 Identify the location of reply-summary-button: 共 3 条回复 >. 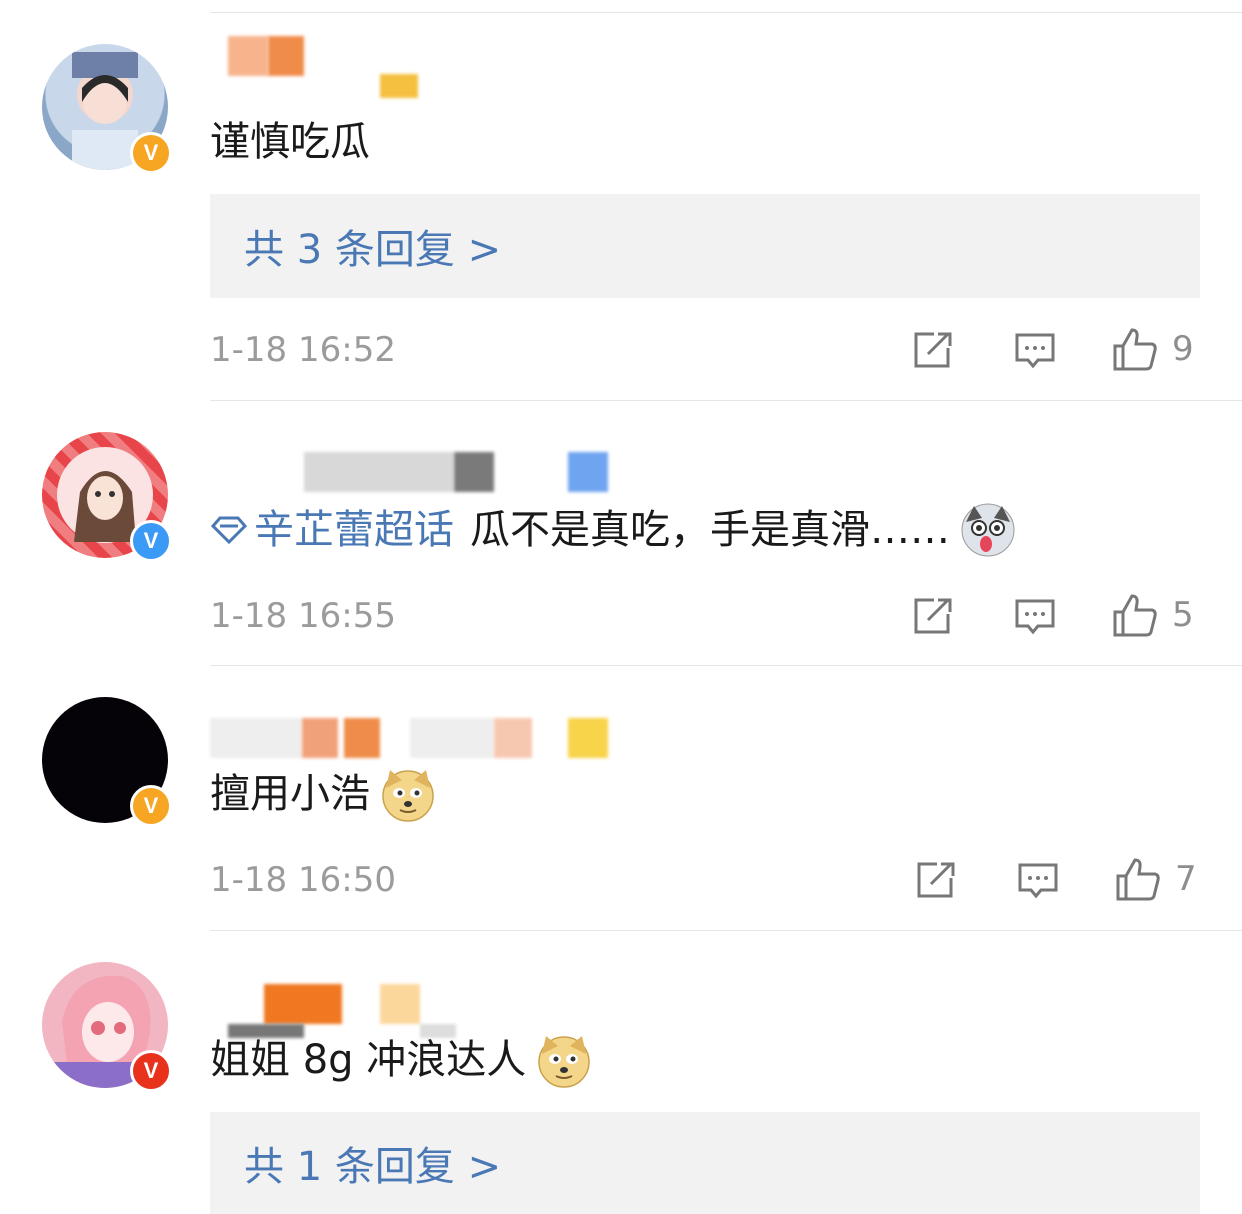
(705, 246).